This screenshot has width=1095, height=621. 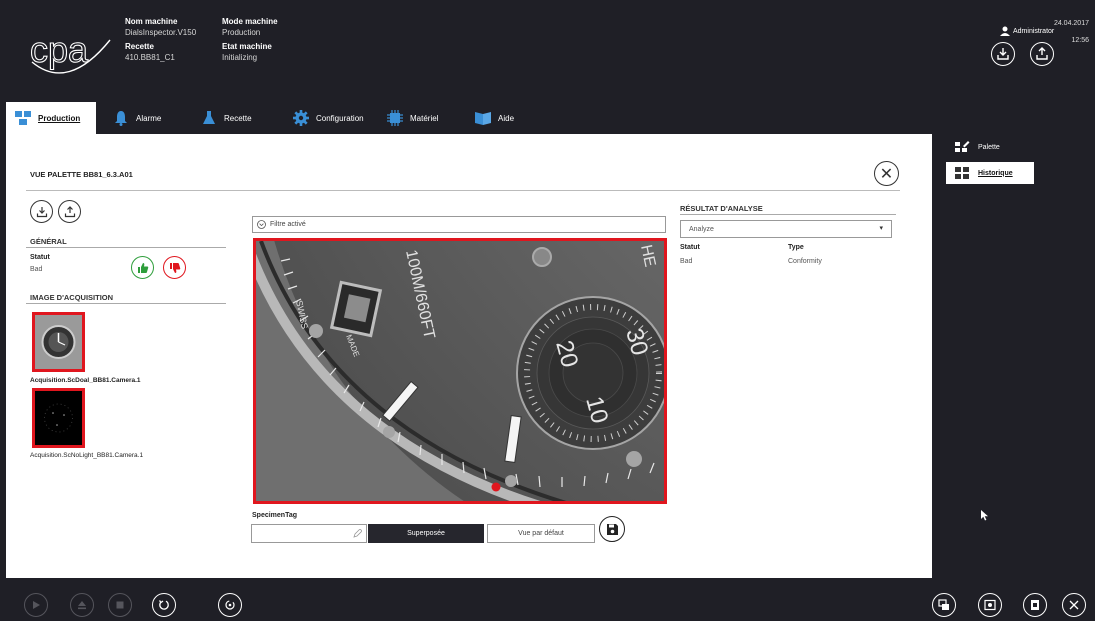 I want to click on eject-button, so click(x=82, y=605).